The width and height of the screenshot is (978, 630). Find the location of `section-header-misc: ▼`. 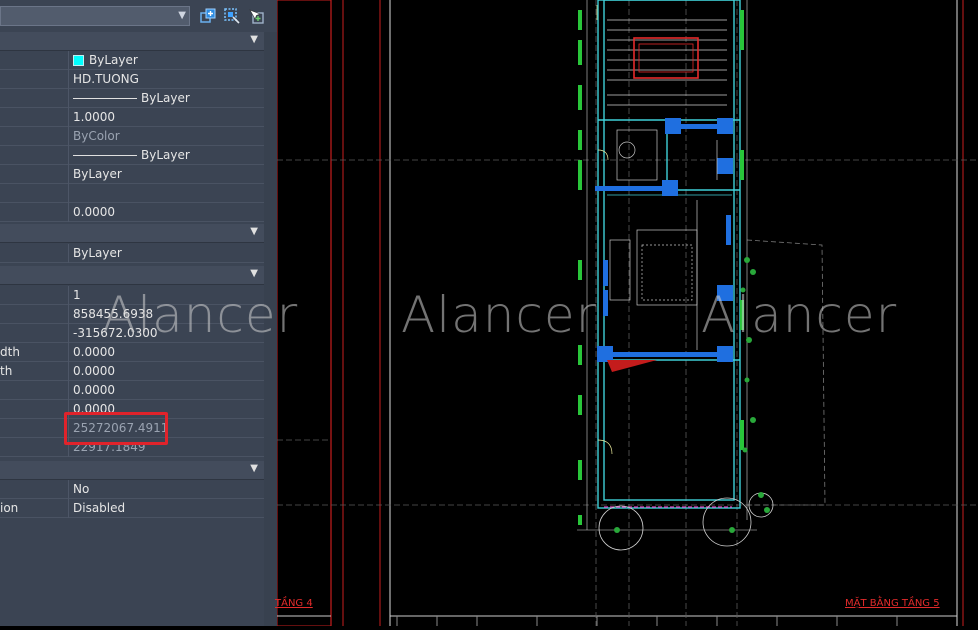

section-header-misc: ▼ is located at coordinates (132, 470).